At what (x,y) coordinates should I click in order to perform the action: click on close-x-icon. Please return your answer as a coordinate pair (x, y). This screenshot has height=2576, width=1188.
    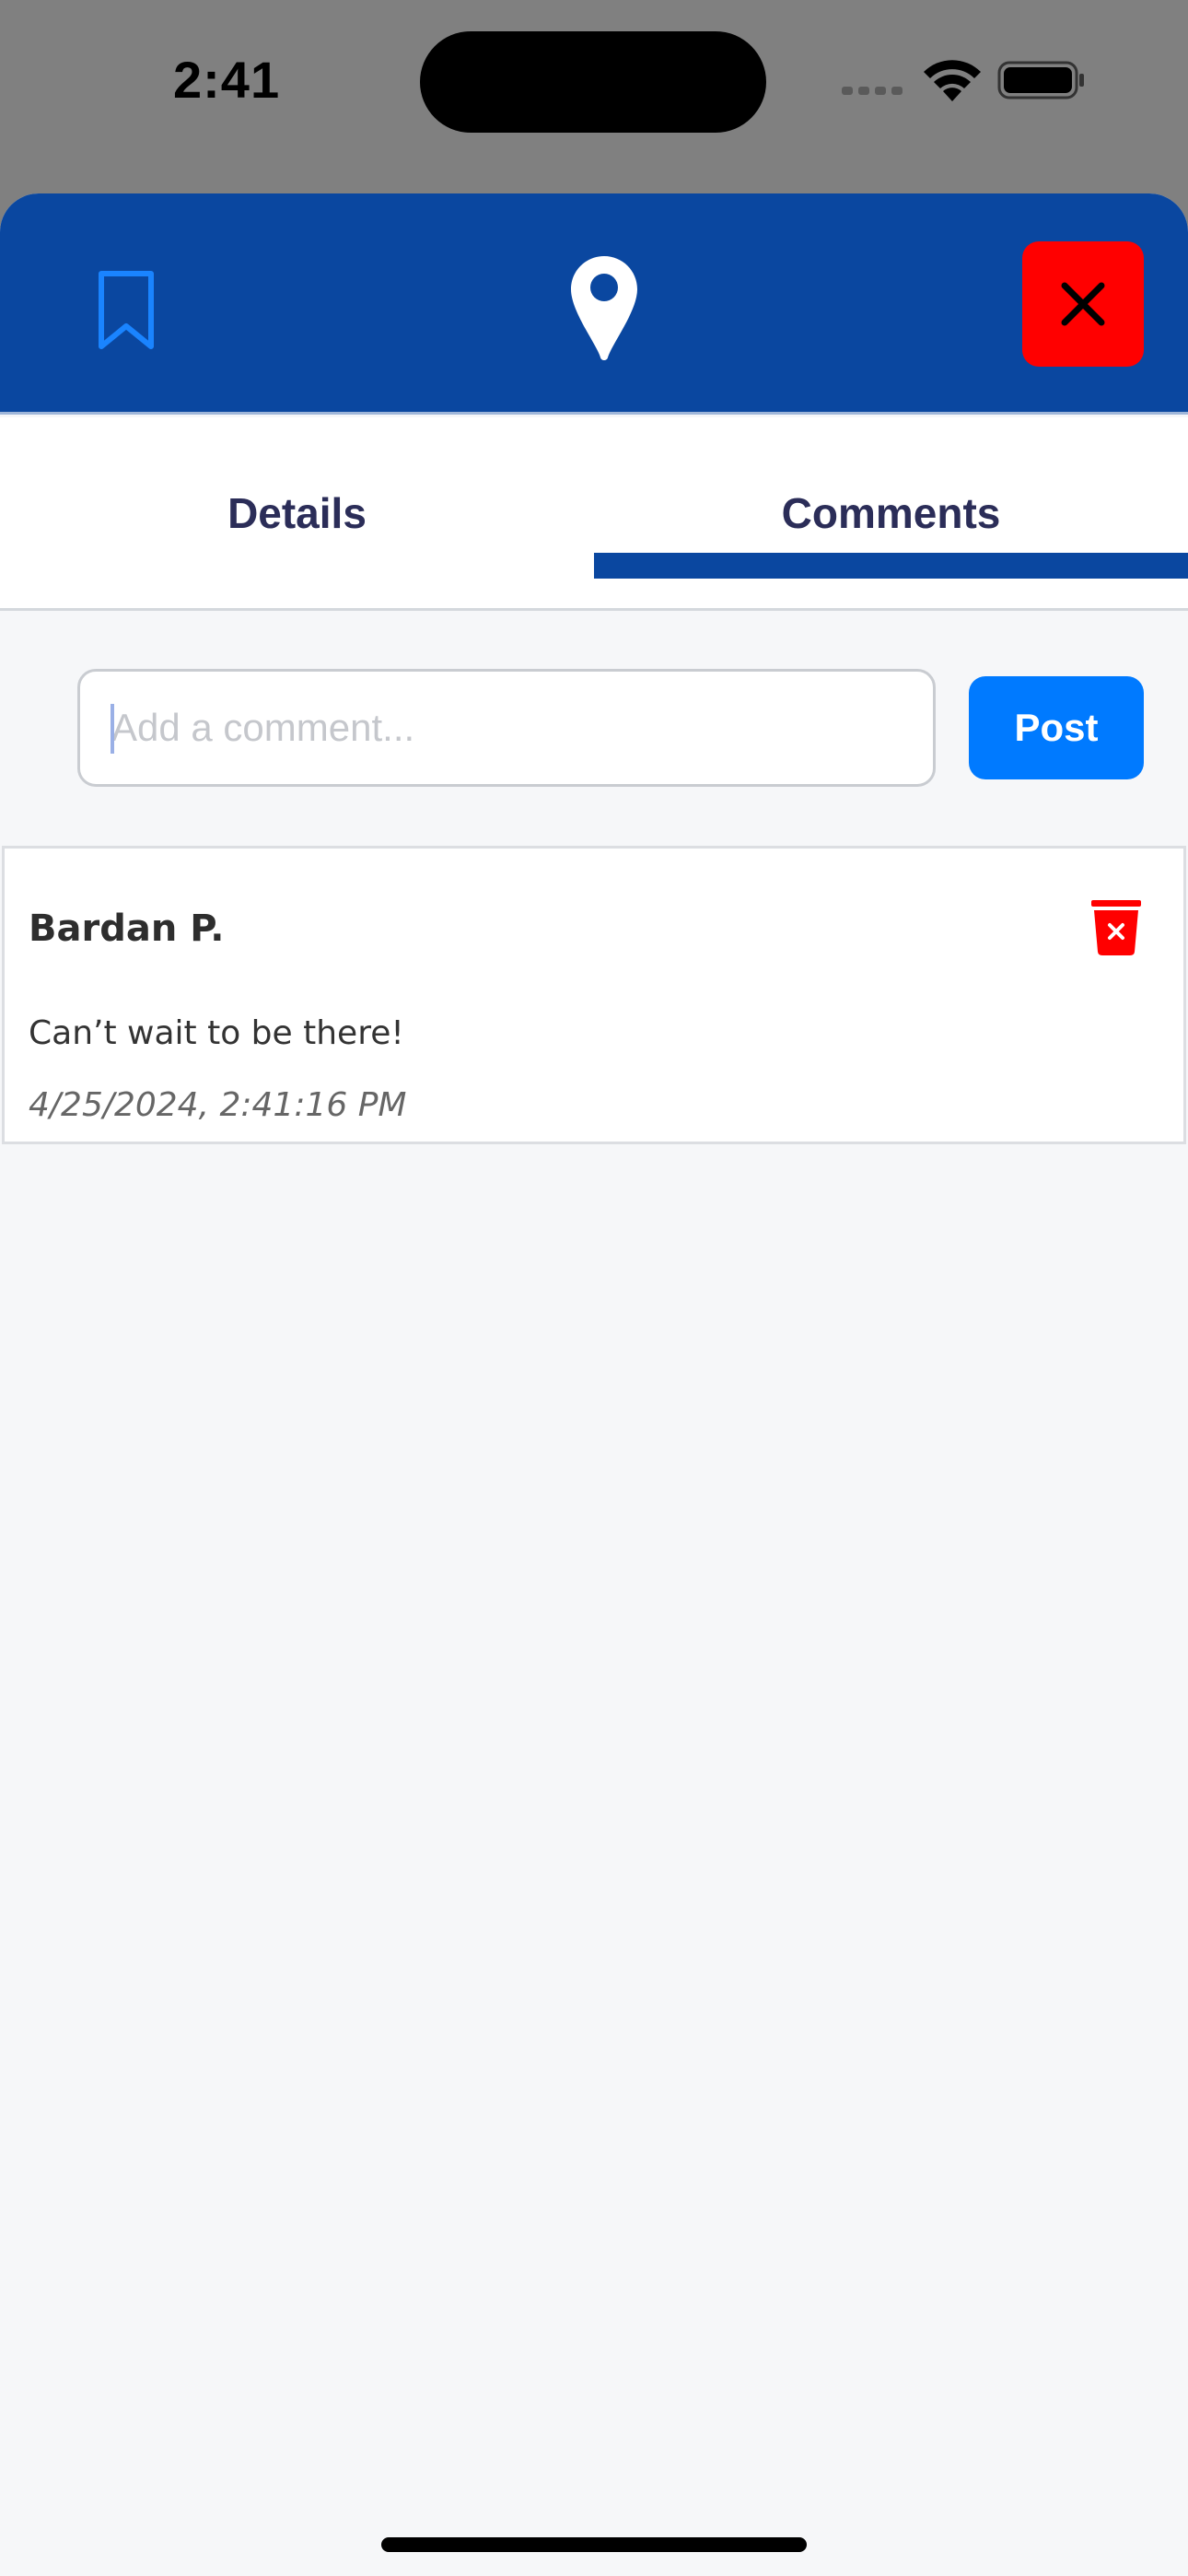
    Looking at the image, I should click on (1083, 304).